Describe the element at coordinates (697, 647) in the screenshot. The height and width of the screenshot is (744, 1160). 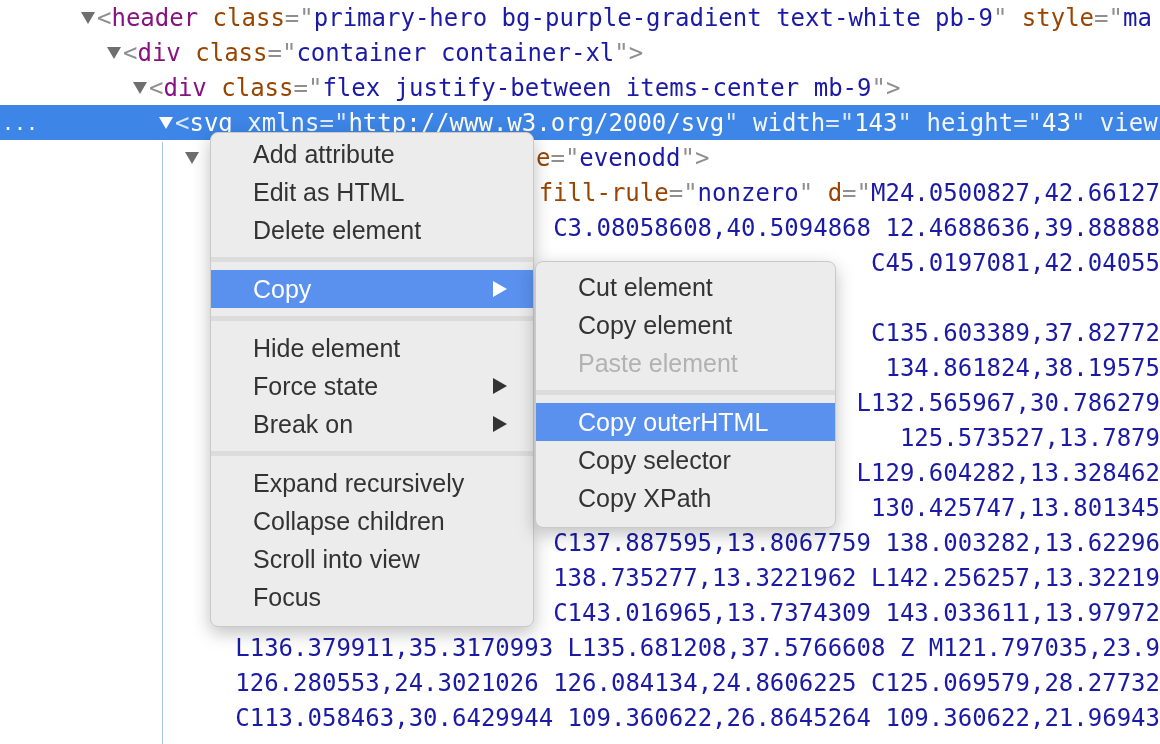
I see `code-line: L136.379911,35.3170993 L135.681208,37.5766608 Z M121.797035,23.9` at that location.